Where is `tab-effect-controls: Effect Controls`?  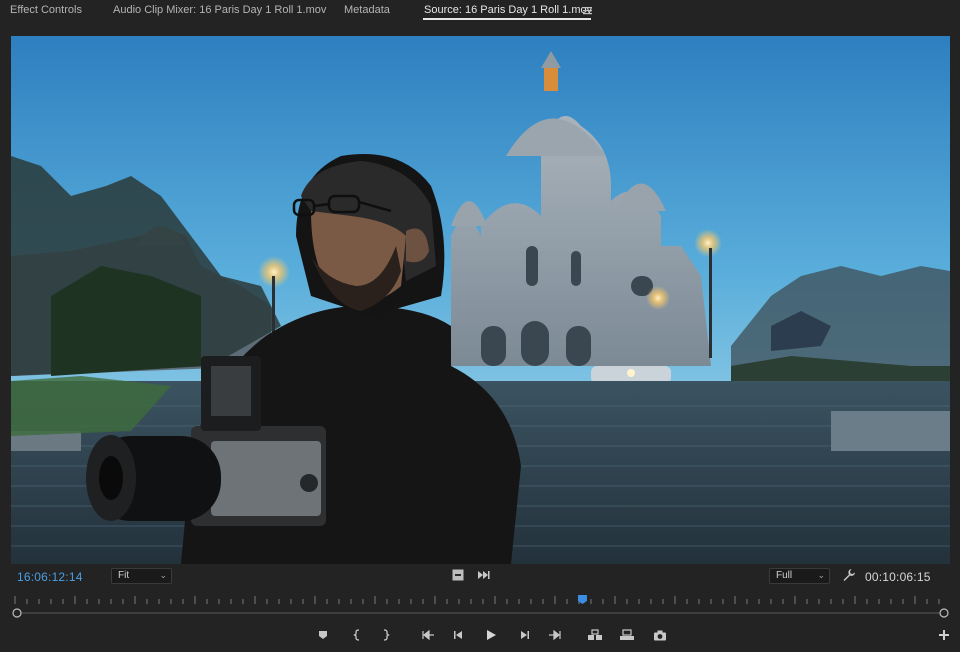 tab-effect-controls: Effect Controls is located at coordinates (46, 10).